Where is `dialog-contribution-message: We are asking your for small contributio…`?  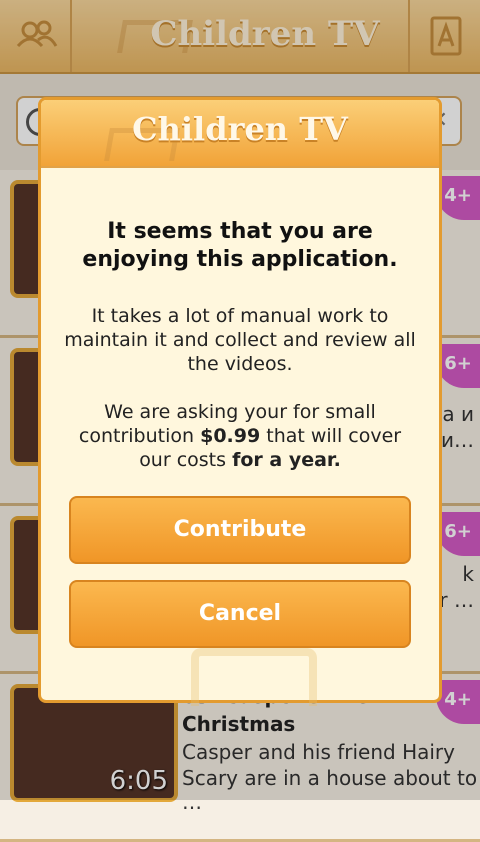 dialog-contribution-message: We are asking your for small contributio… is located at coordinates (240, 436).